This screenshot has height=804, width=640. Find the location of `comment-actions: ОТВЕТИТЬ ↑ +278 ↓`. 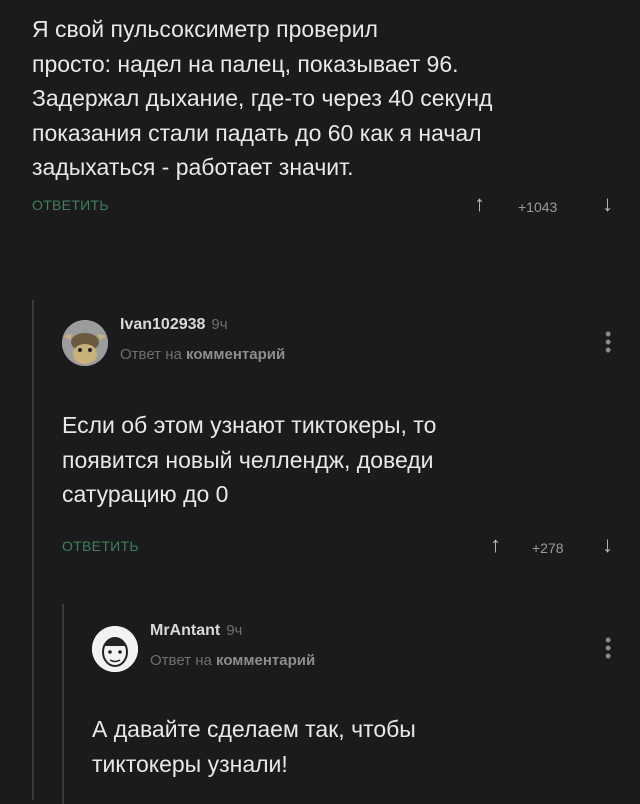

comment-actions: ОТВЕТИТЬ ↑ +278 ↓ is located at coordinates (342, 550).